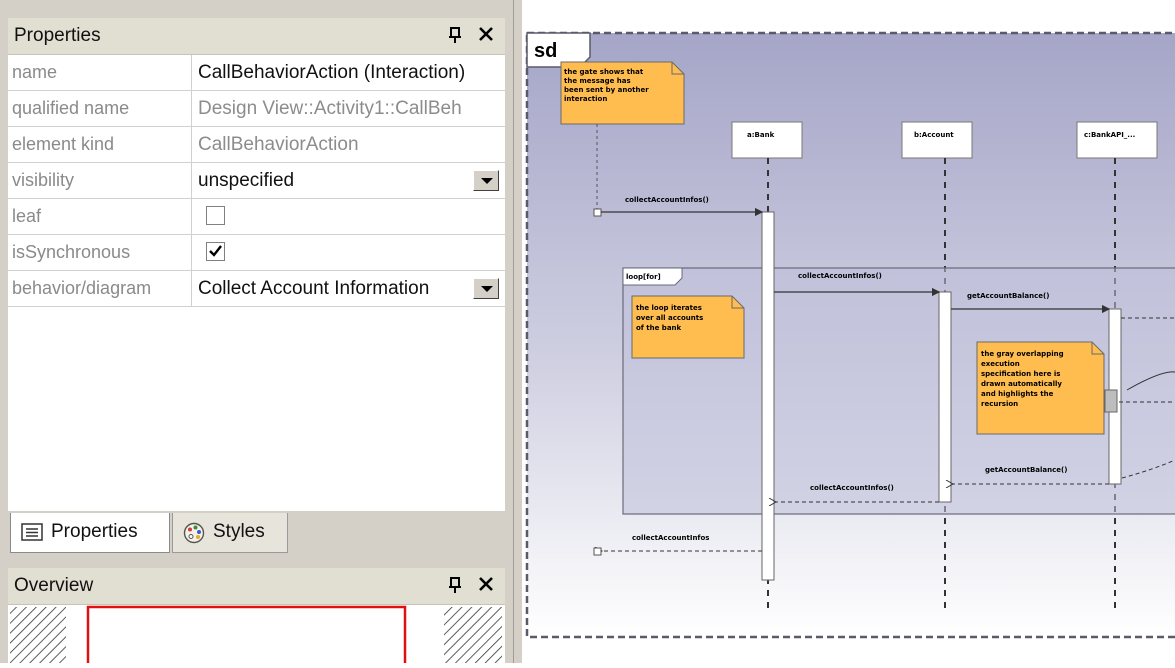  What do you see at coordinates (100, 216) in the screenshot?
I see `property-label: leaf` at bounding box center [100, 216].